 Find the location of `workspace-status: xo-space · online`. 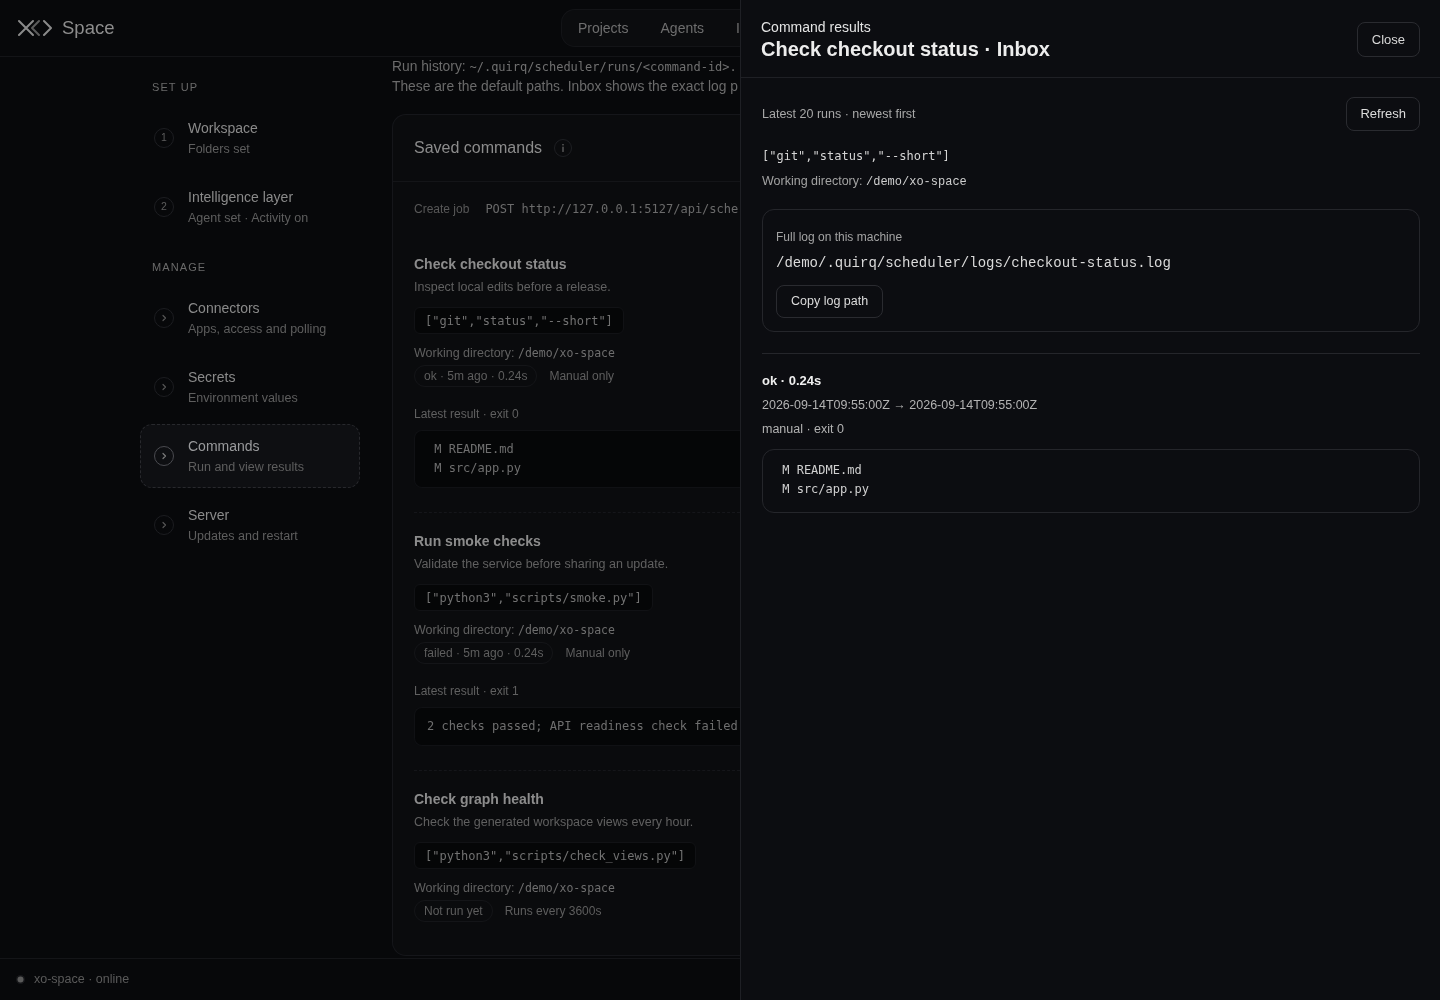

workspace-status: xo-space · online is located at coordinates (82, 980).